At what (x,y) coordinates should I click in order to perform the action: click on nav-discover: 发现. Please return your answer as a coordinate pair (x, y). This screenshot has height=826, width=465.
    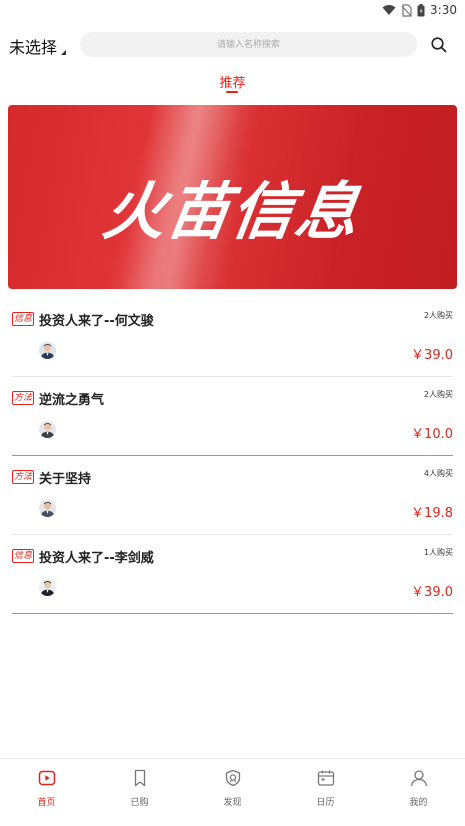
    Looking at the image, I should click on (232, 792).